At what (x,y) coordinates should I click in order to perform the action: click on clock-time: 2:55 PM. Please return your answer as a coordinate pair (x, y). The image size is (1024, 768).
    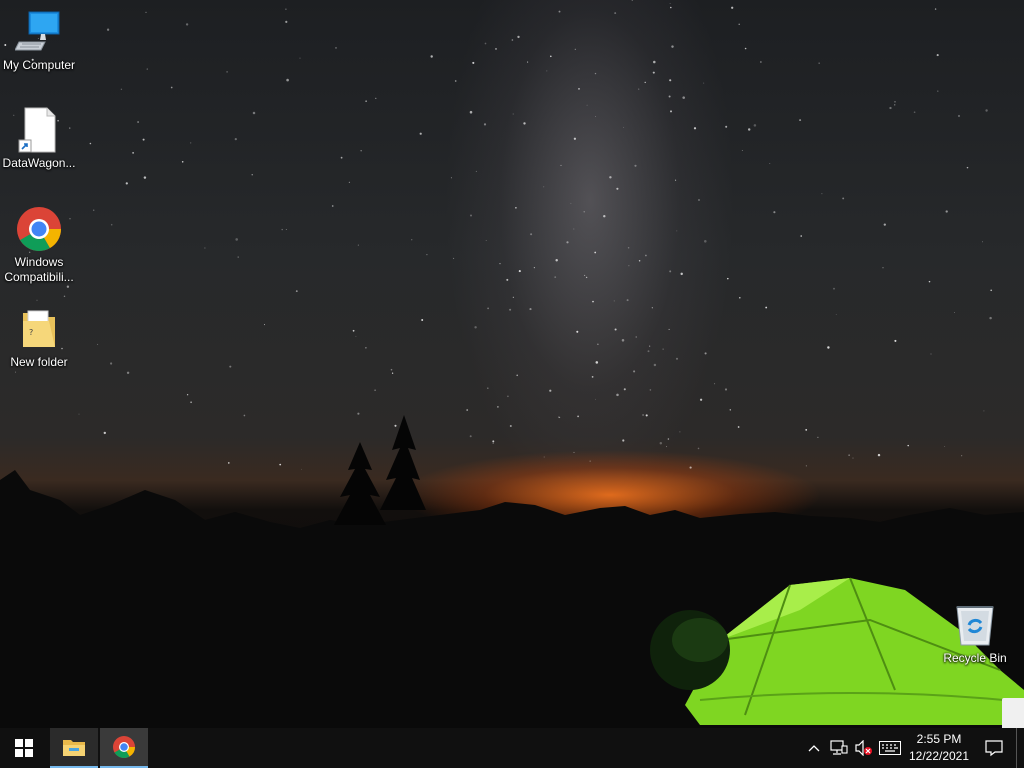
    Looking at the image, I should click on (939, 739).